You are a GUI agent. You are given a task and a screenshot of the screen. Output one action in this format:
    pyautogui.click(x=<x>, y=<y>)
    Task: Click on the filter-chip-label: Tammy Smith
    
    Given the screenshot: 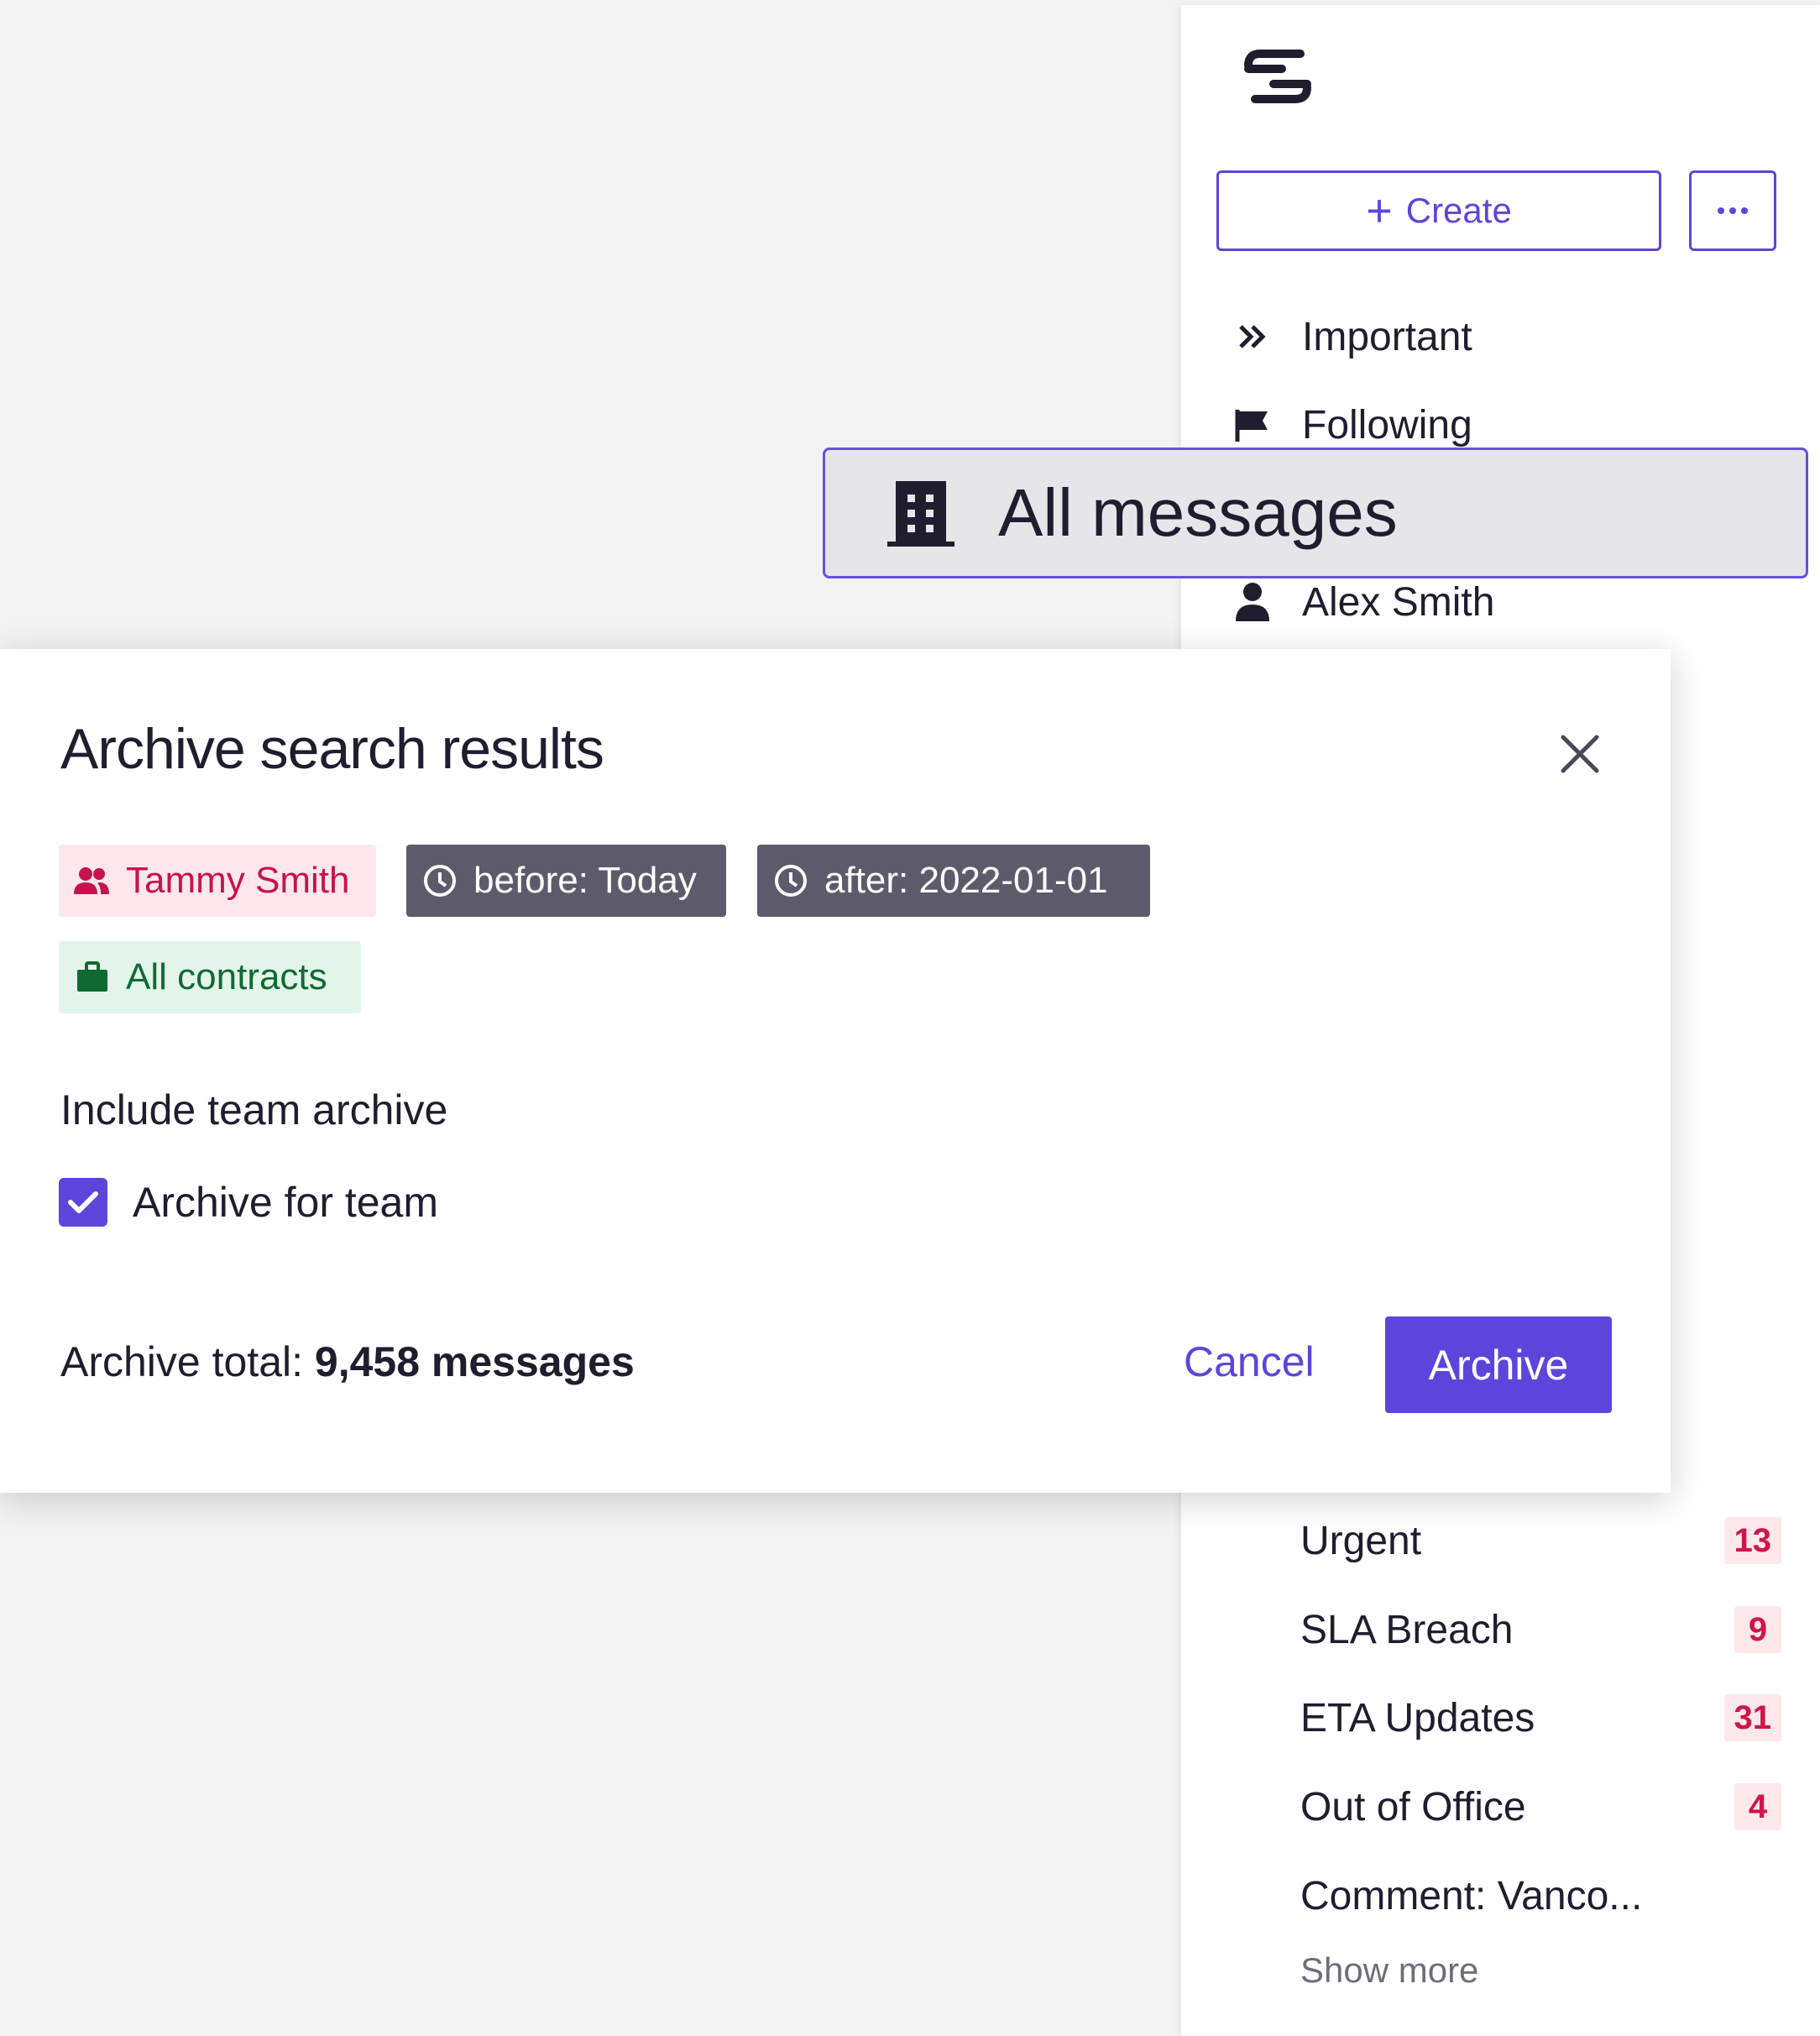 What is the action you would take?
    pyautogui.click(x=238, y=880)
    